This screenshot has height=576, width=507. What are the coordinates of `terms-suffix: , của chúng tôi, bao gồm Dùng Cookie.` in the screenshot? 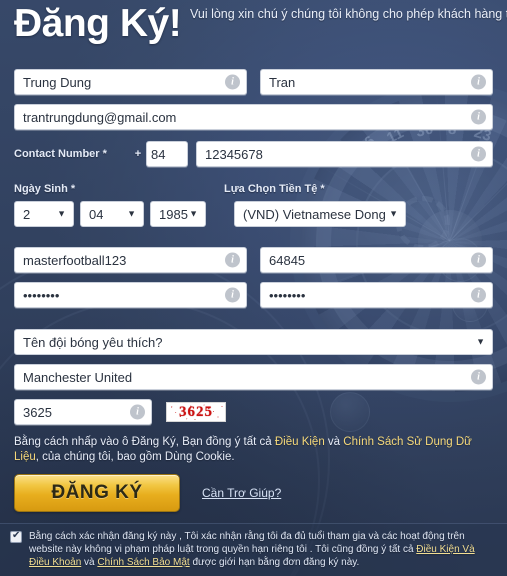 It's located at (135, 457).